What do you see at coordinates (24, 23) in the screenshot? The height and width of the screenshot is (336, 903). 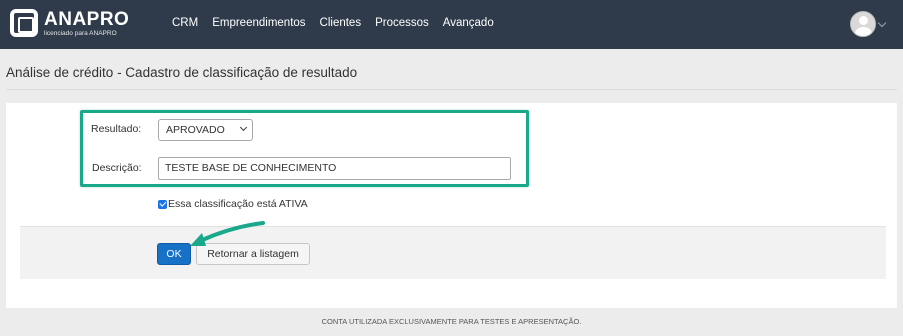 I see `anapro-logo-icon` at bounding box center [24, 23].